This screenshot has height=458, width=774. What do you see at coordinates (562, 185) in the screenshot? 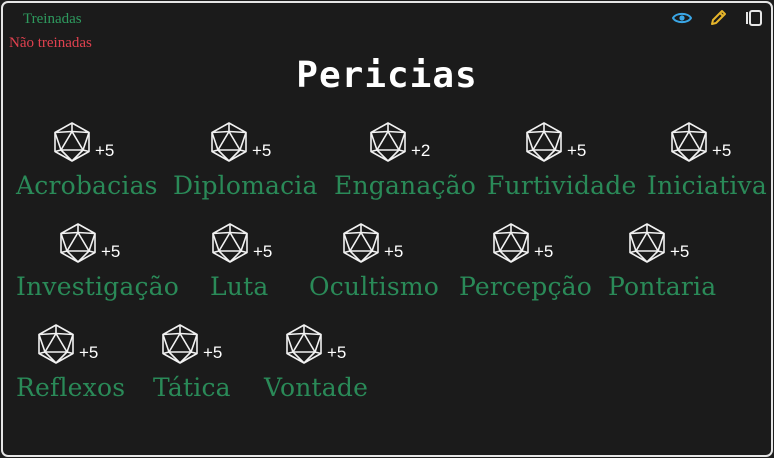
I see `skill-name: Furtividade` at bounding box center [562, 185].